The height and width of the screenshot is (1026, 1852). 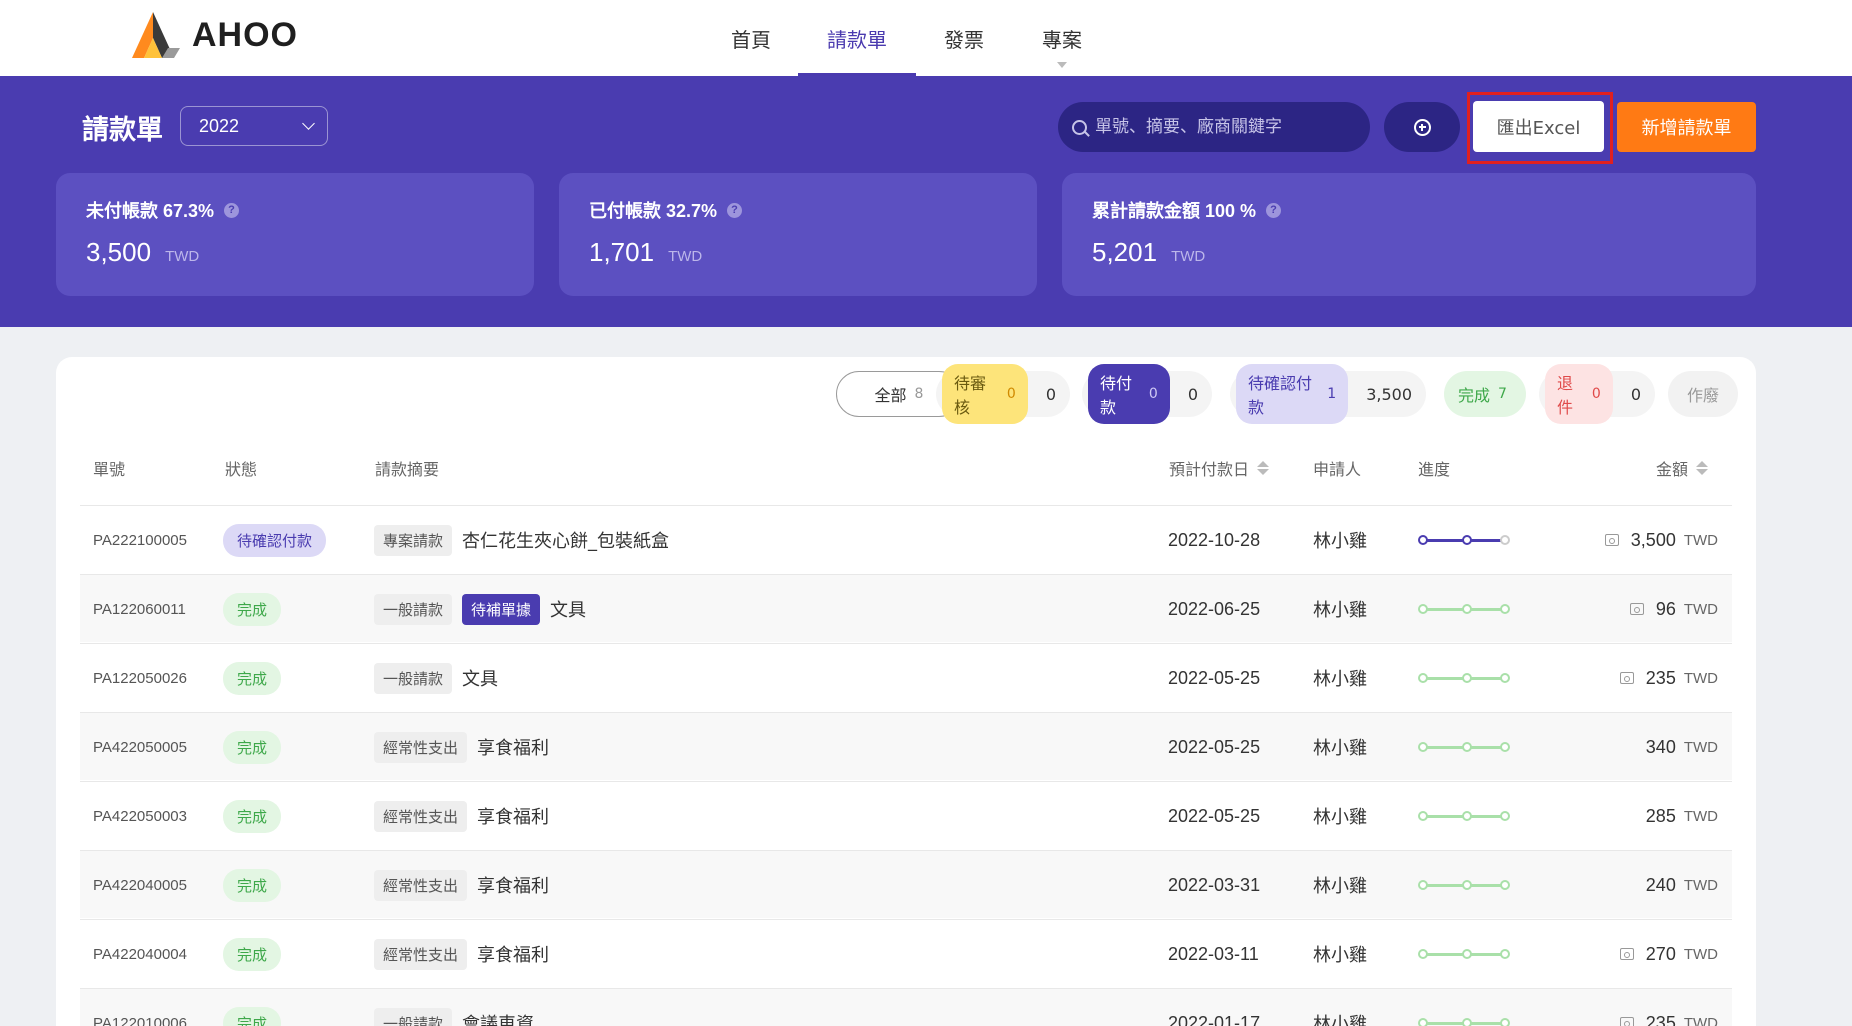 I want to click on nav-project: 專案, so click(x=1062, y=38).